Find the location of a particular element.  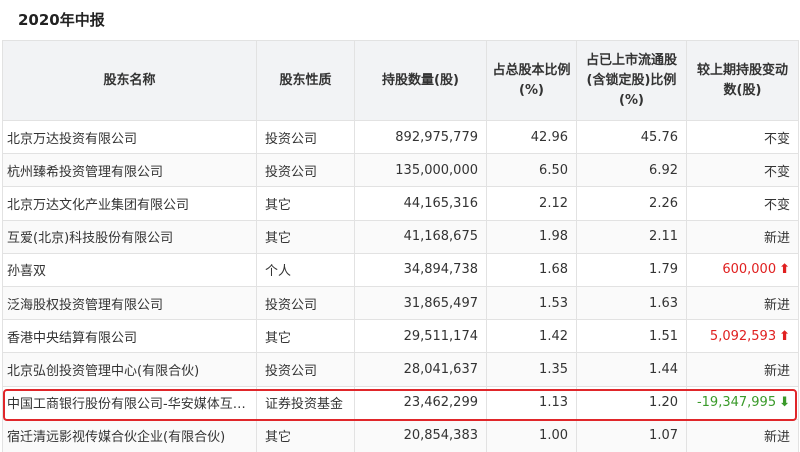

pct-float: 1.07 is located at coordinates (631, 435).